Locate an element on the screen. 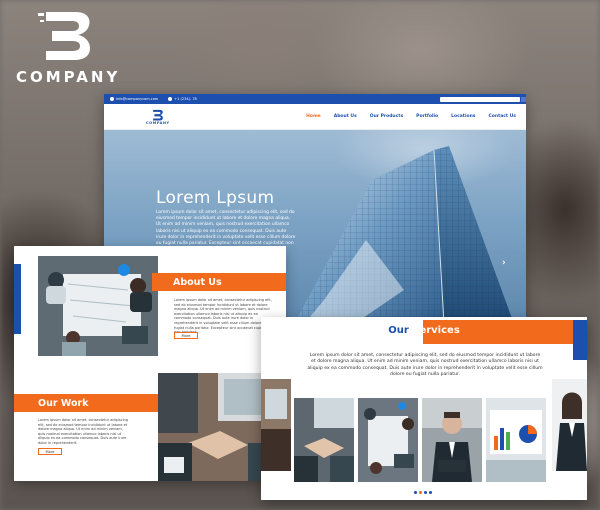  chevron-right-icon: › is located at coordinates (504, 263).